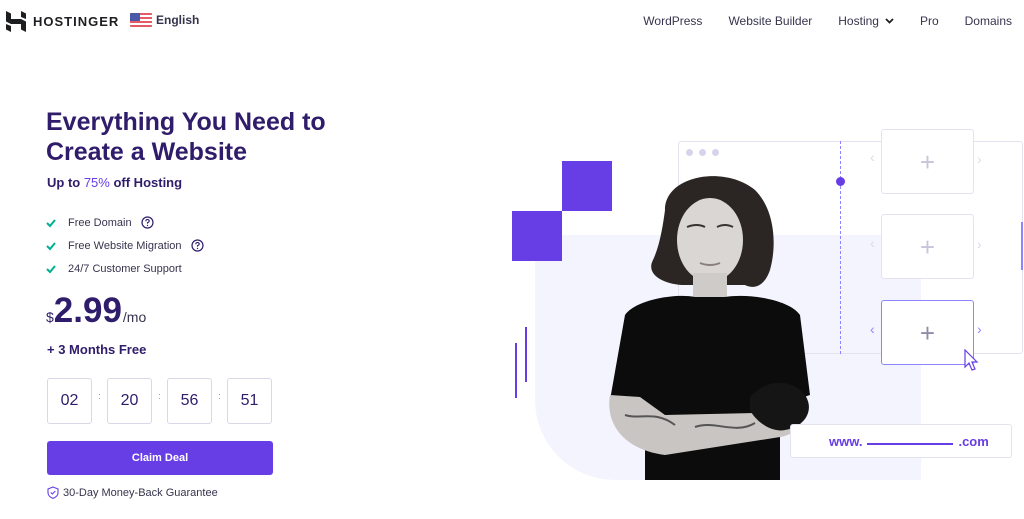 This screenshot has height=519, width=1024. What do you see at coordinates (141, 20) in the screenshot?
I see `us-flag-icon` at bounding box center [141, 20].